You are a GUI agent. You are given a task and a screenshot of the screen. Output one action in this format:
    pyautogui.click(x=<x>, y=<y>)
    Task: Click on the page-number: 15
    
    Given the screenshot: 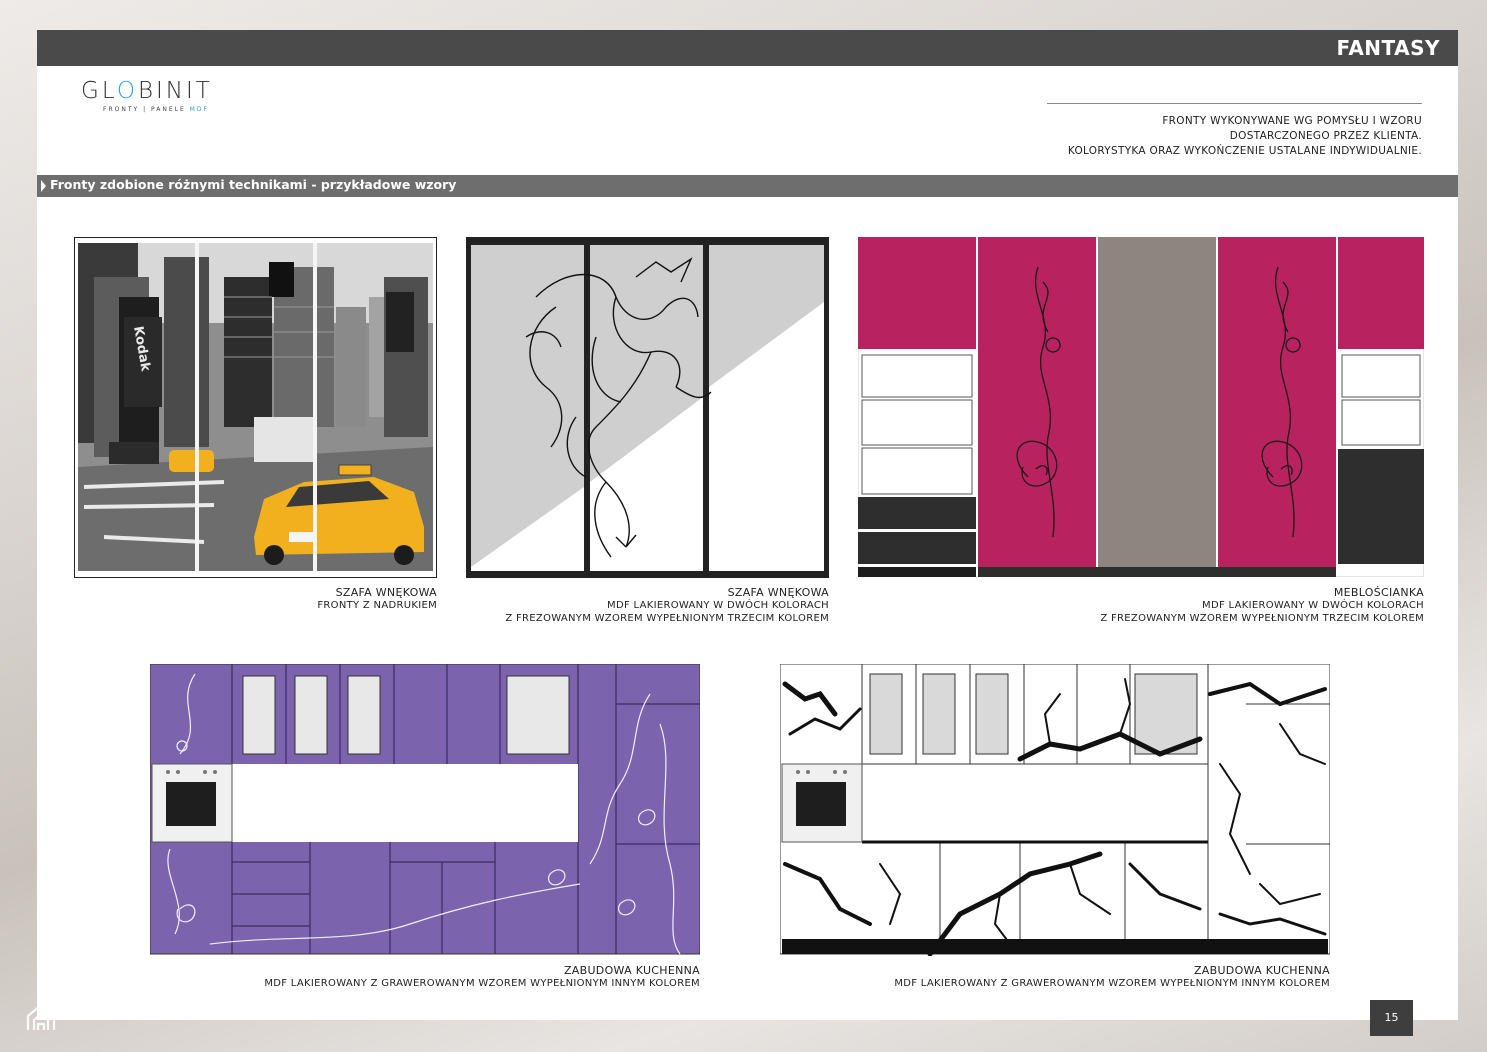 What is the action you would take?
    pyautogui.click(x=1391, y=1018)
    